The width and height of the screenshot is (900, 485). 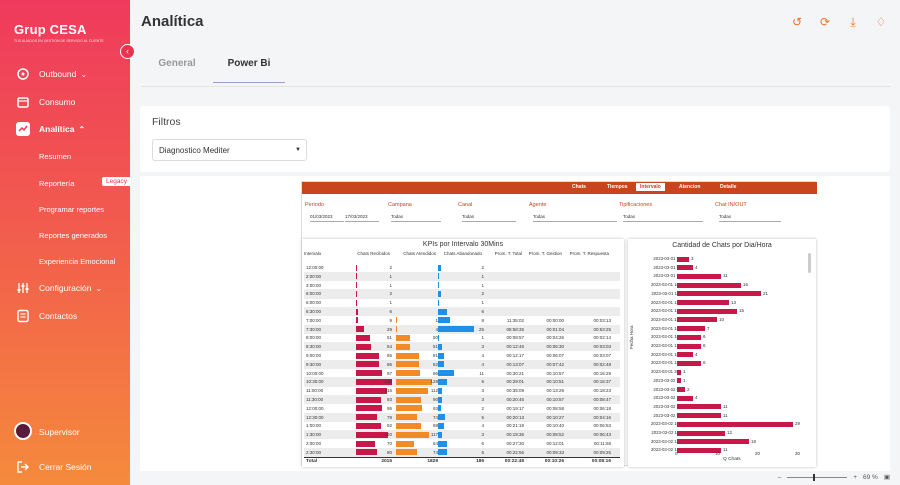 I want to click on table-cell: 00:03:13, so click(x=602, y=320).